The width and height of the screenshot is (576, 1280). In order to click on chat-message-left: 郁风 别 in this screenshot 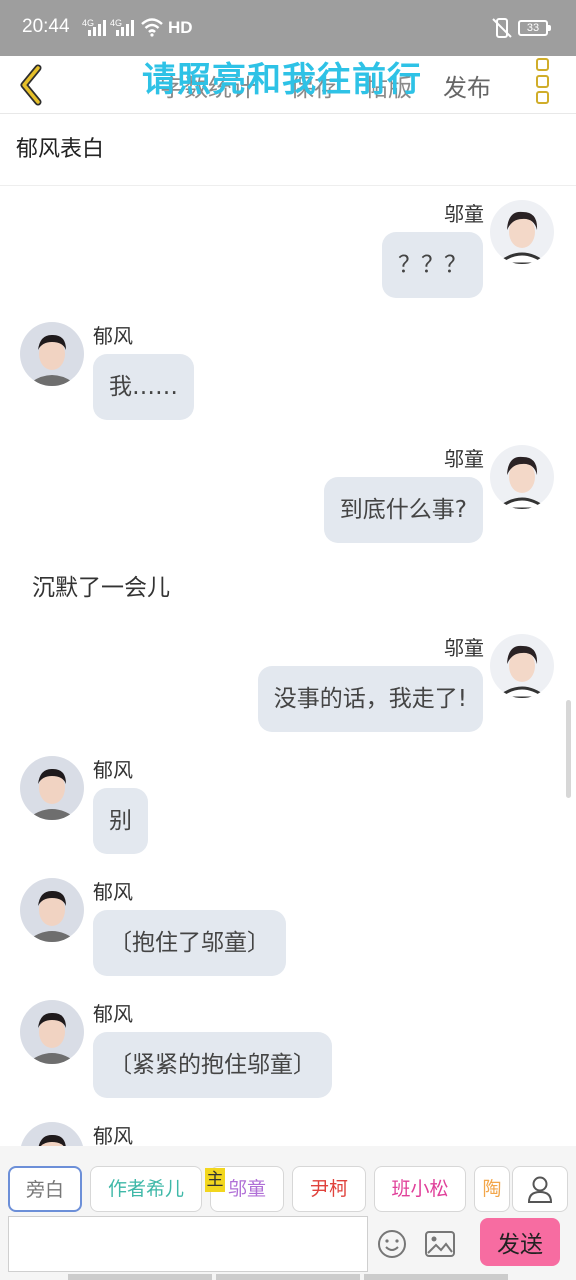, I will do `click(288, 804)`.